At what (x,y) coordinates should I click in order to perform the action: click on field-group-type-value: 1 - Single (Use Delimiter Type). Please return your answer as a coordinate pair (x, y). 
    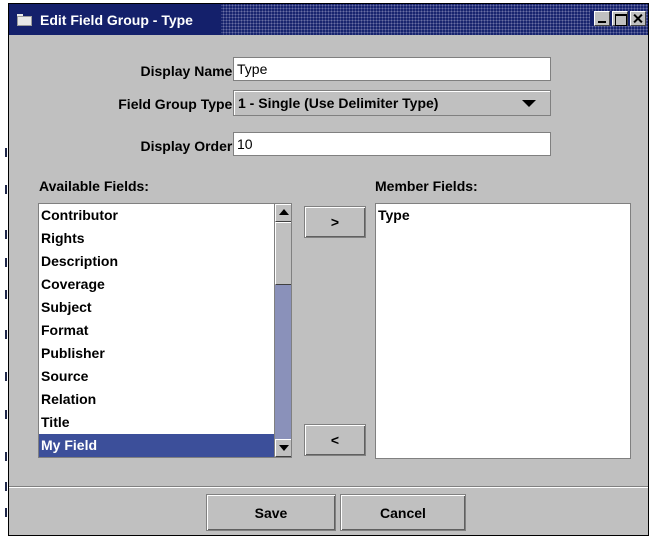
    Looking at the image, I should click on (338, 103).